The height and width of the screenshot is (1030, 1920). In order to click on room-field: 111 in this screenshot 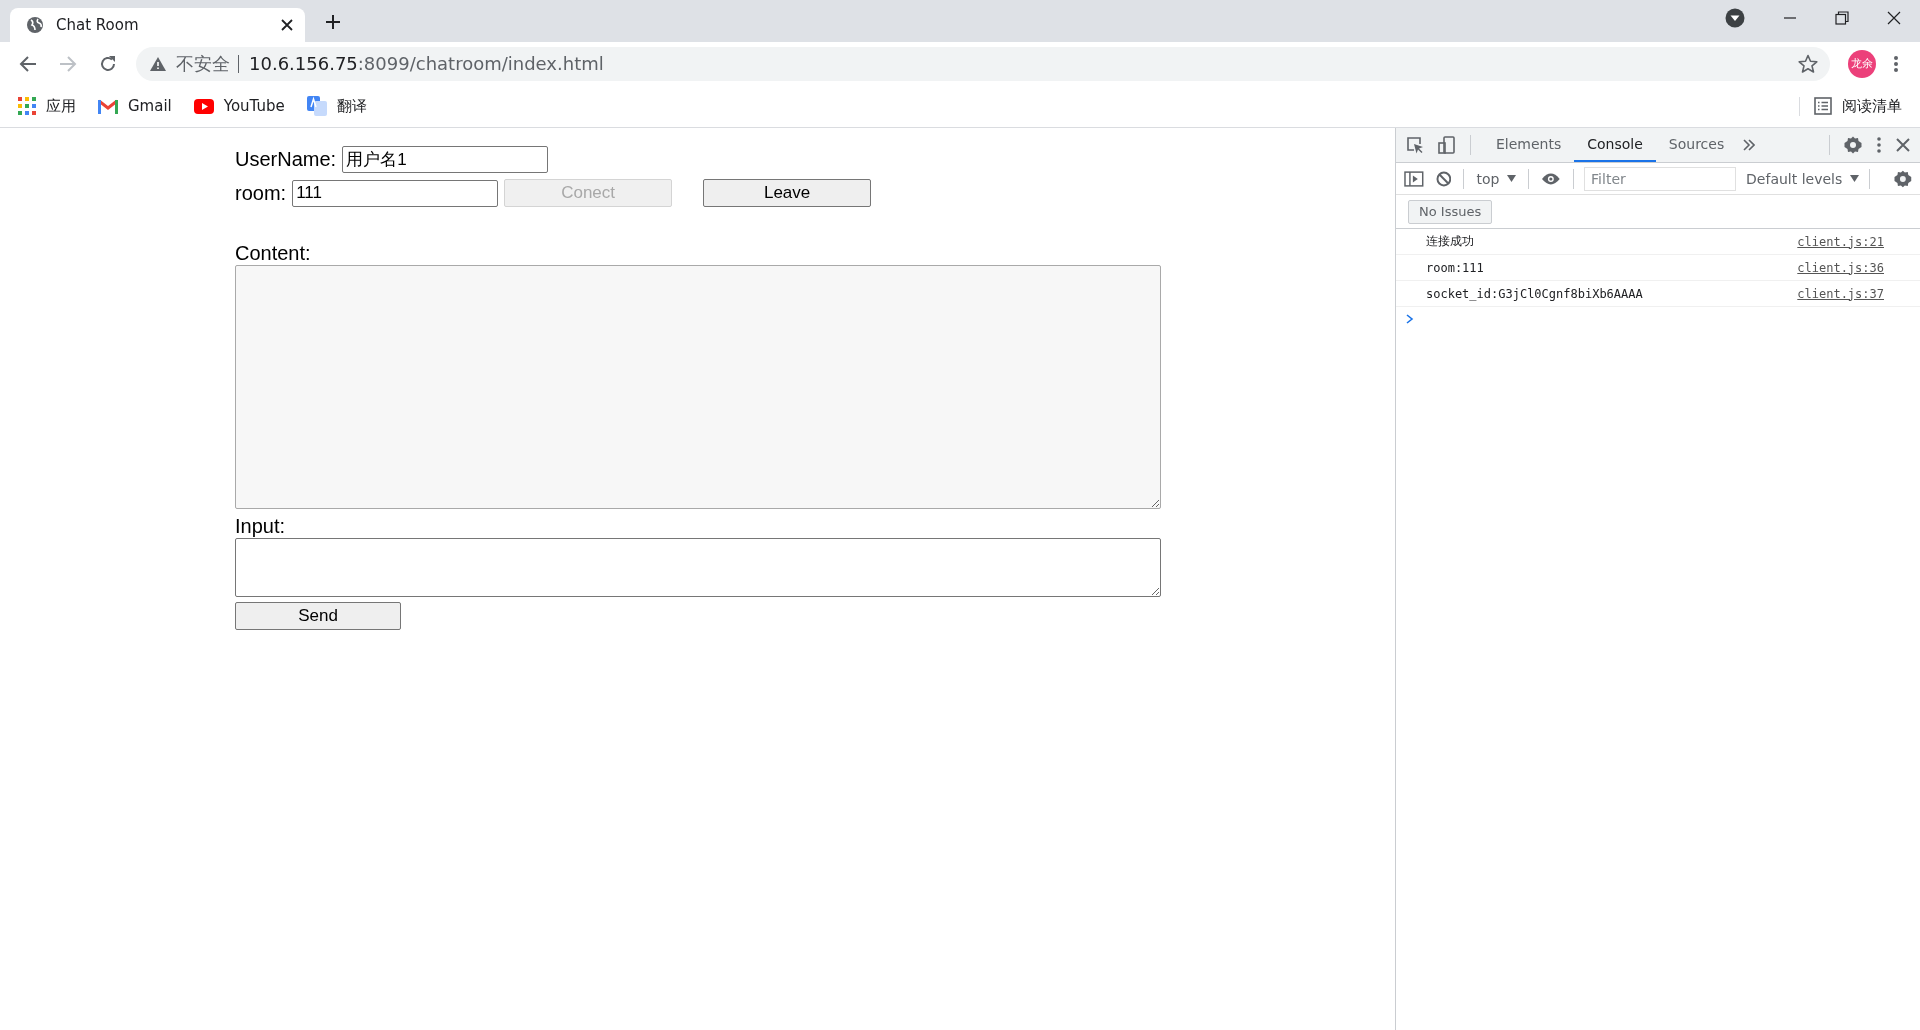, I will do `click(395, 193)`.